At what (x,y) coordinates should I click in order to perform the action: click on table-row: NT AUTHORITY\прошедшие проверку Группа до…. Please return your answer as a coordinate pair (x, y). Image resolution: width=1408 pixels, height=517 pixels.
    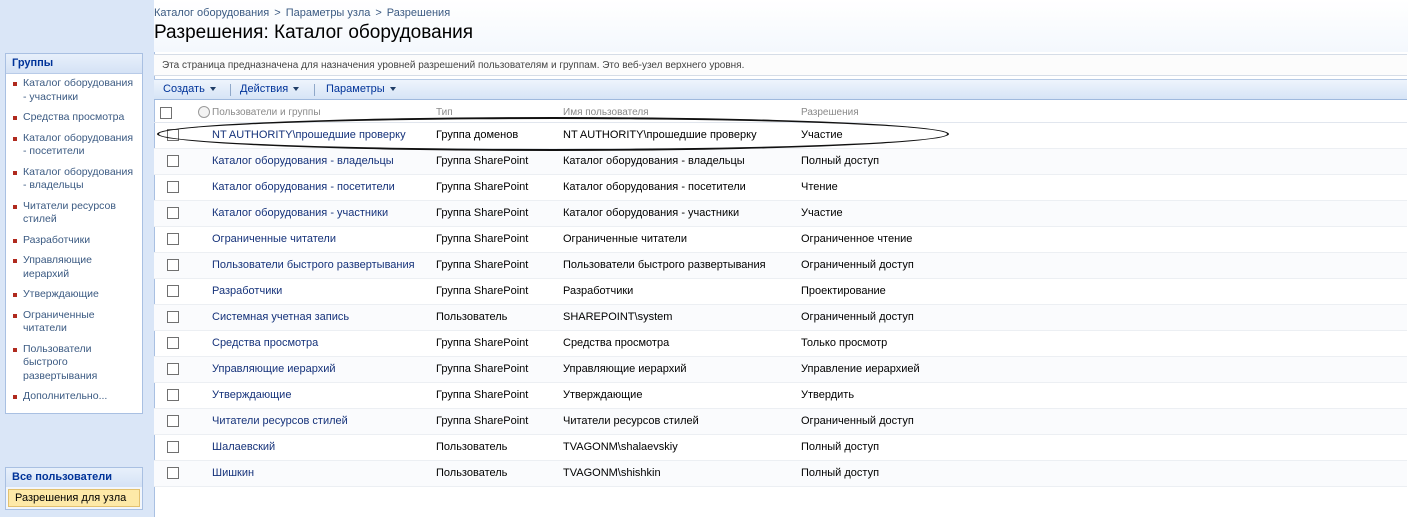
    Looking at the image, I should click on (780, 136).